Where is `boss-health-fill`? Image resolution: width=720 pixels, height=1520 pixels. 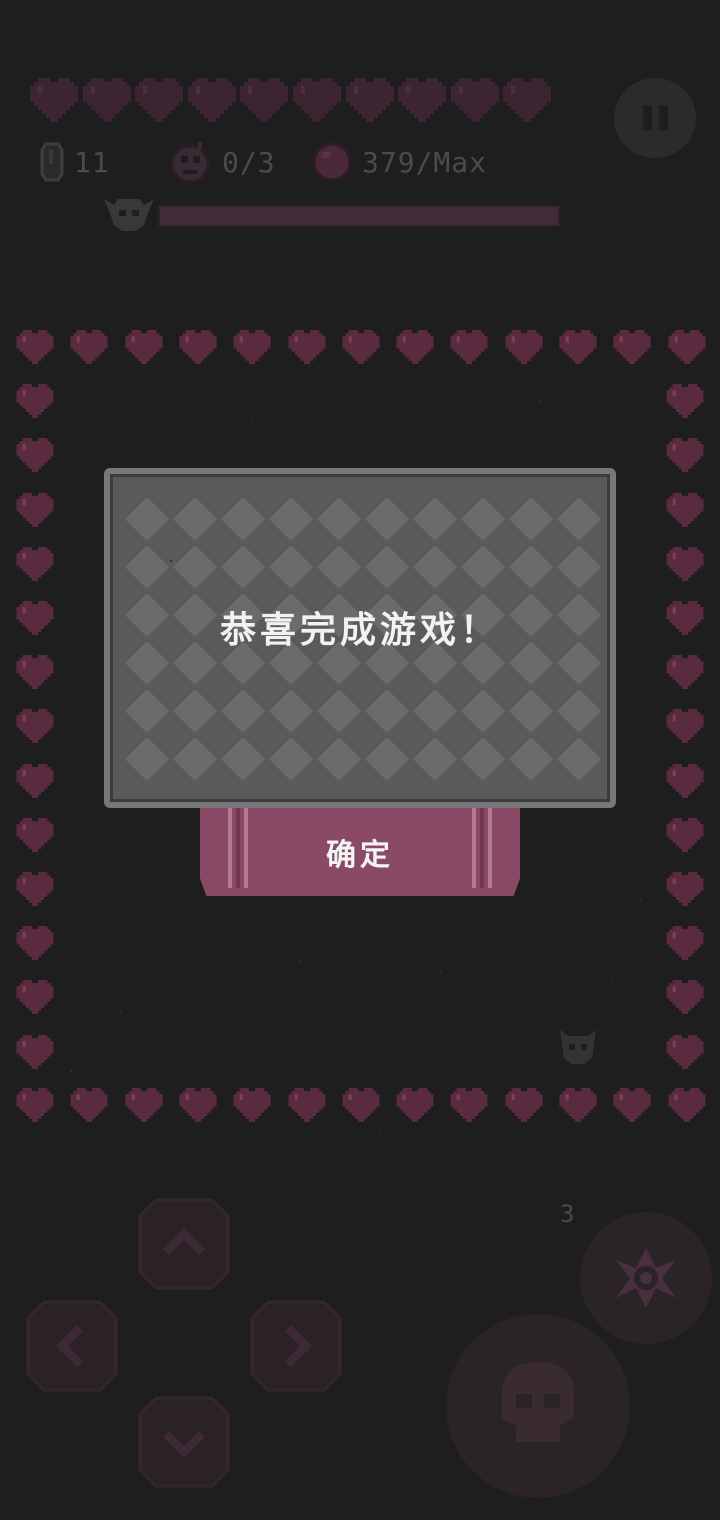 boss-health-fill is located at coordinates (359, 216).